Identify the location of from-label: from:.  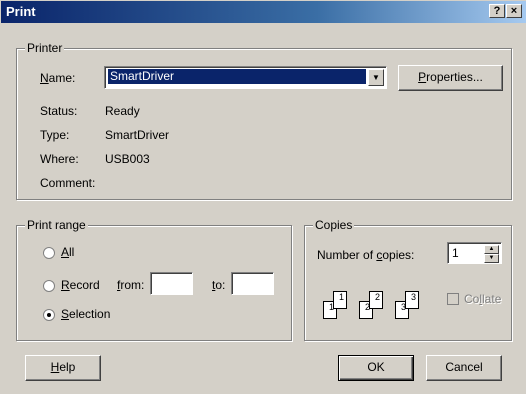
(131, 285).